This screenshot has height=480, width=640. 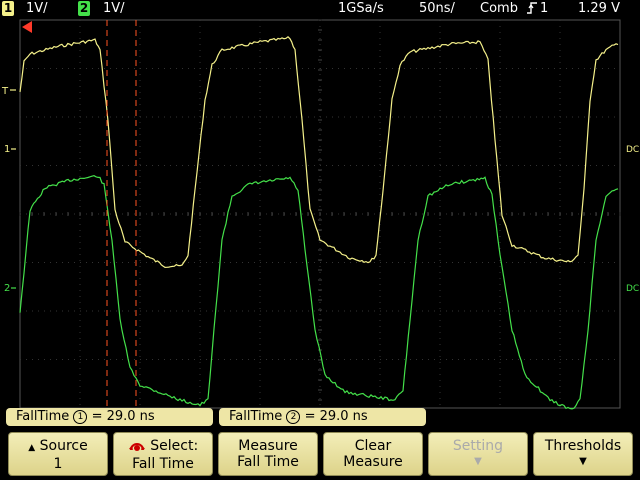 What do you see at coordinates (599, 8) in the screenshot?
I see `trigger-level: 1.29 V` at bounding box center [599, 8].